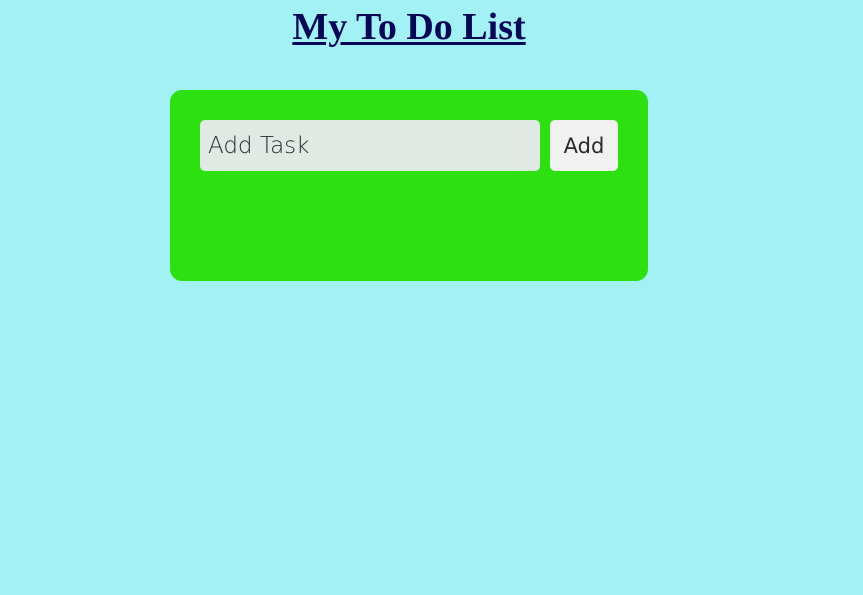  What do you see at coordinates (370, 145) in the screenshot?
I see `add-task-input` at bounding box center [370, 145].